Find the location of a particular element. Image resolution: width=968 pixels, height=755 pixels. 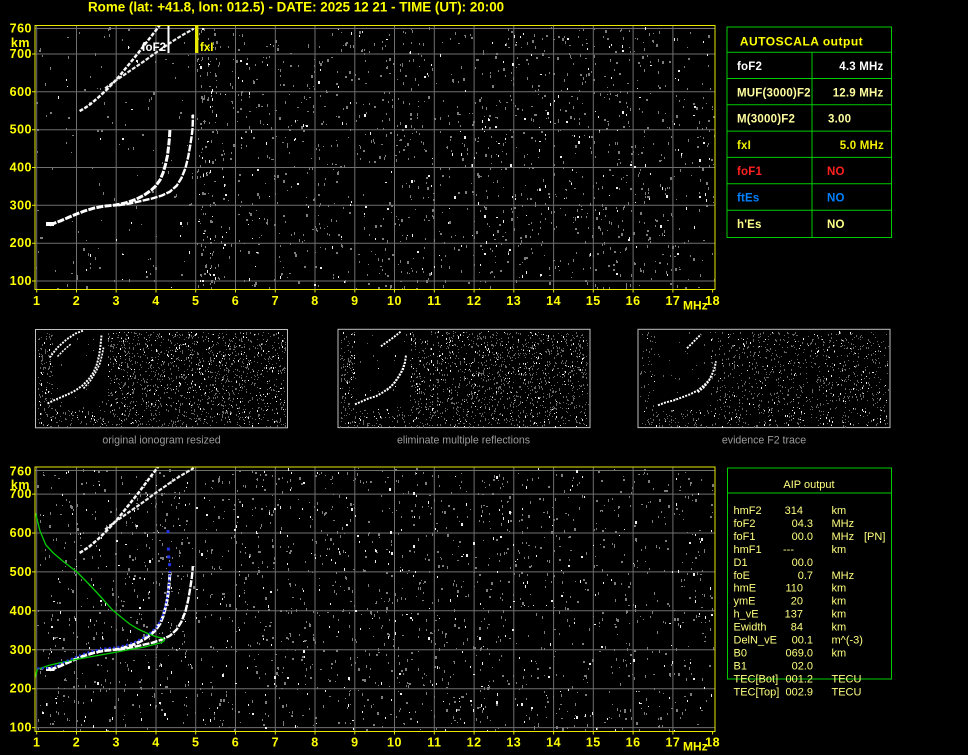

svg-text: 10 is located at coordinates (394, 301).